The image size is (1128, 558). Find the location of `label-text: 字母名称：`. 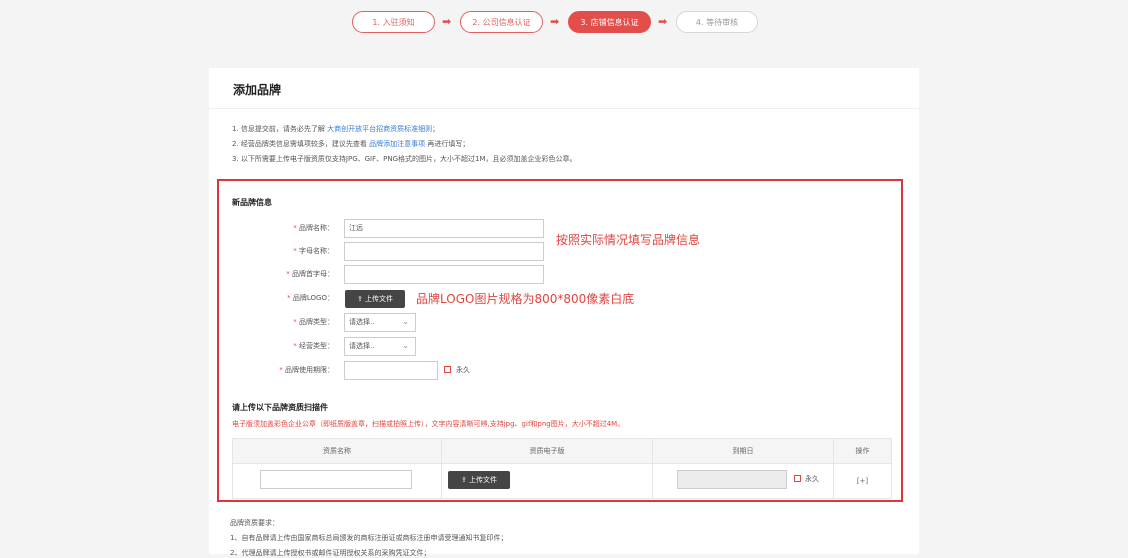

label-text: 字母名称： is located at coordinates (316, 251).